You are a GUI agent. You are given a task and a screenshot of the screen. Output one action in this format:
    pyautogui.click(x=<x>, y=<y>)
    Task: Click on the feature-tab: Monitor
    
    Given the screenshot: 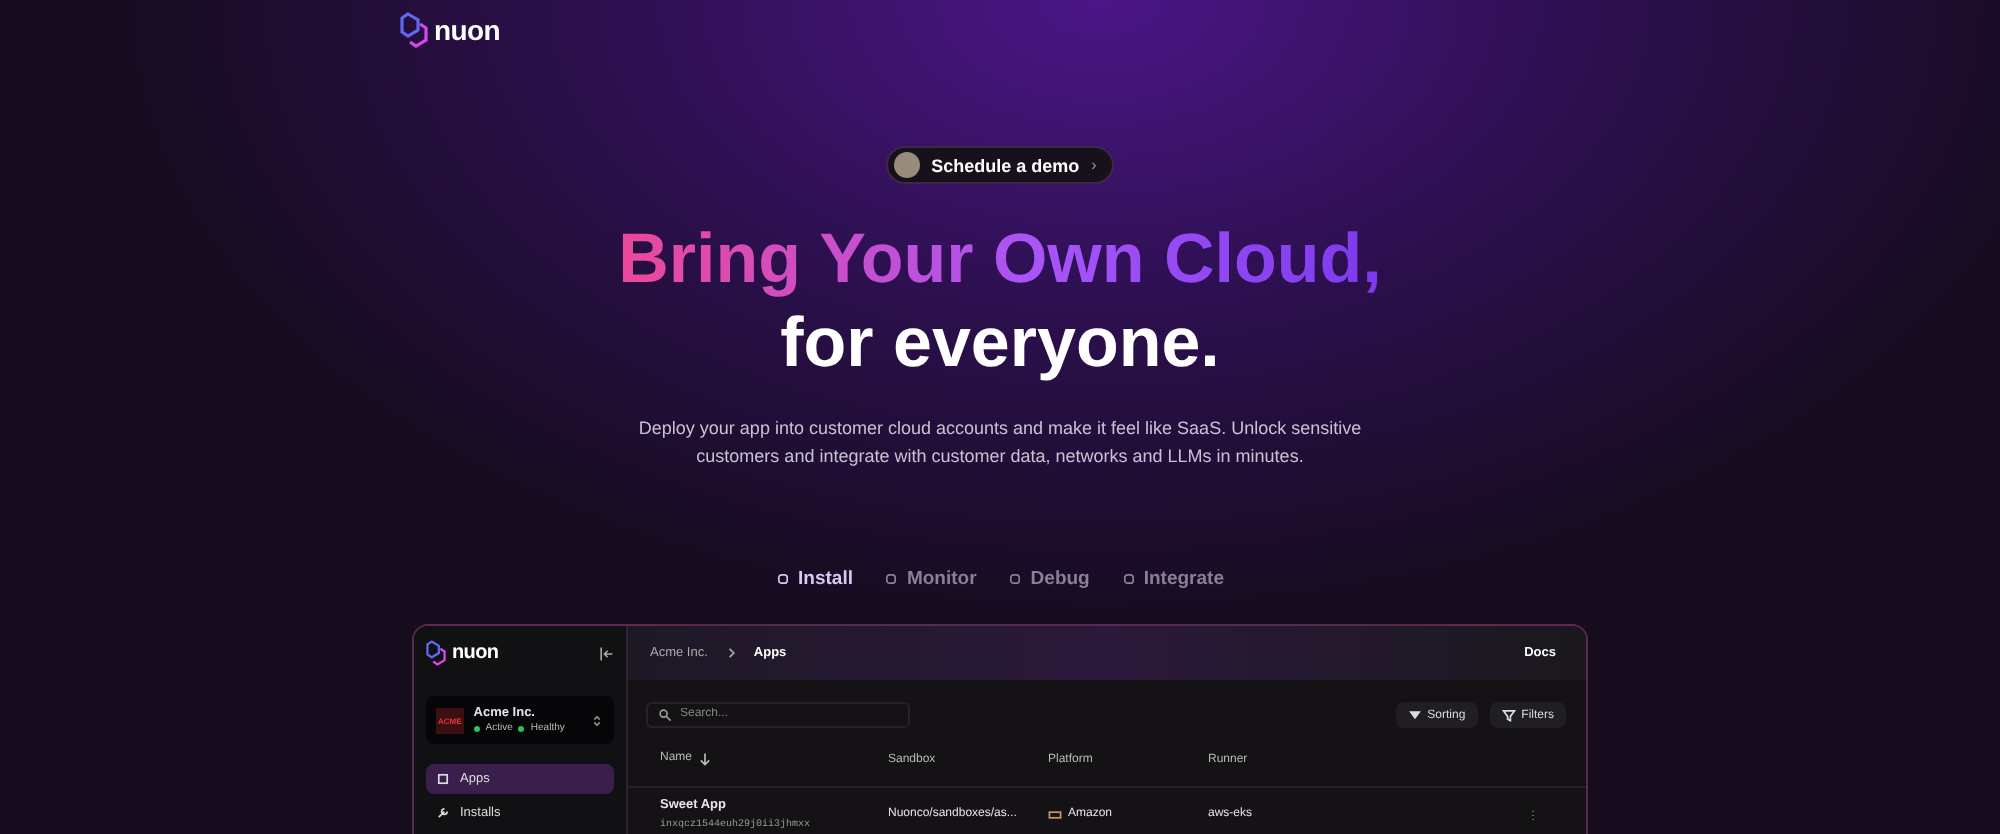 What is the action you would take?
    pyautogui.click(x=930, y=579)
    